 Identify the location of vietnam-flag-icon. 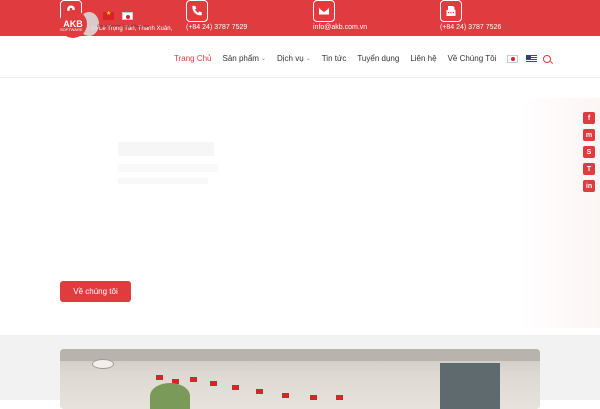
(108, 15).